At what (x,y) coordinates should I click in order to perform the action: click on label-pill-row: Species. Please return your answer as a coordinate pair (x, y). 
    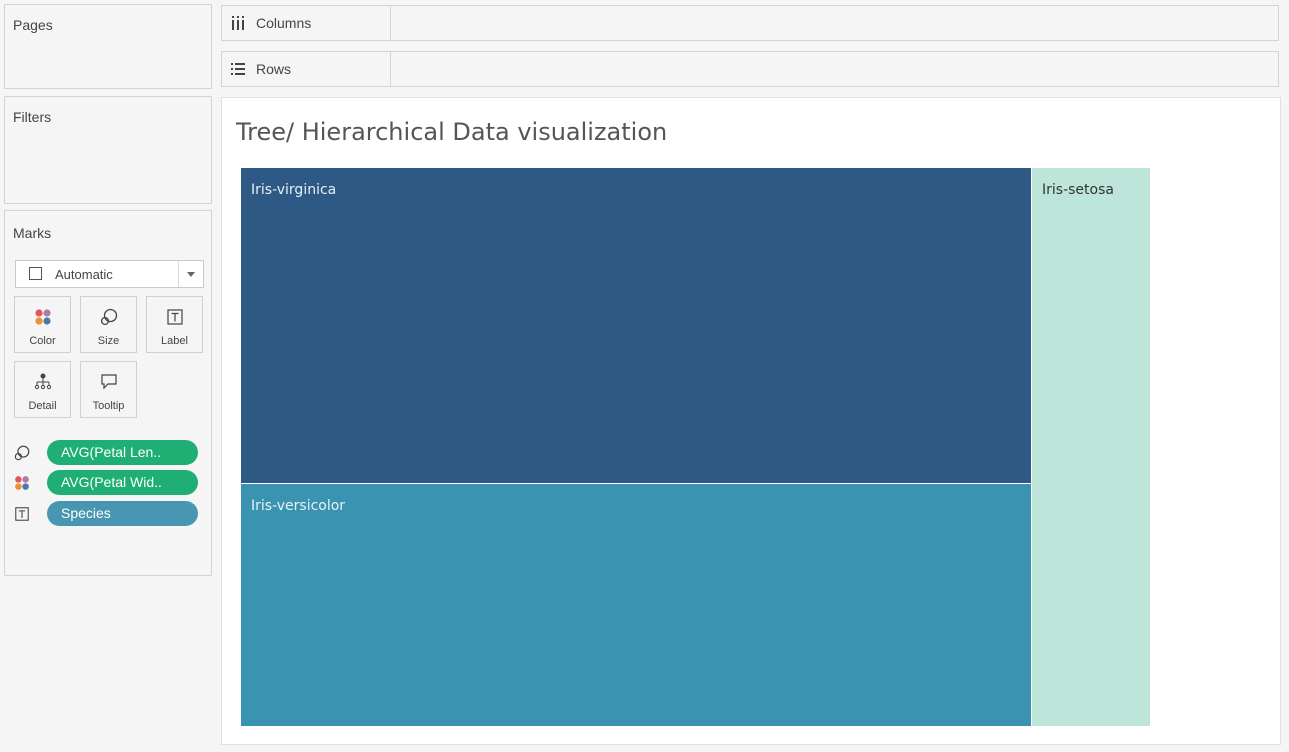
    Looking at the image, I should click on (108, 514).